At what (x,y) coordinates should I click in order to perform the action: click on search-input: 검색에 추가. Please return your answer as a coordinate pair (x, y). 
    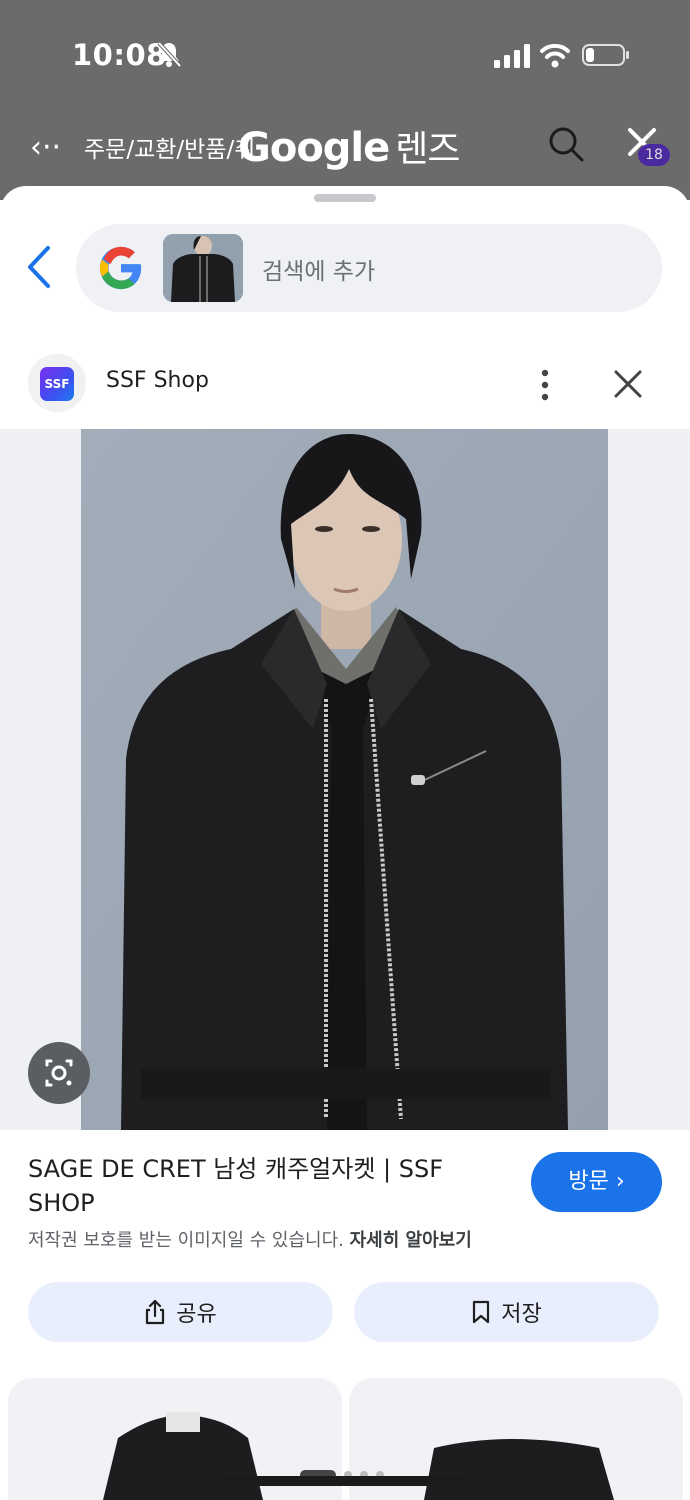
    Looking at the image, I should click on (318, 269).